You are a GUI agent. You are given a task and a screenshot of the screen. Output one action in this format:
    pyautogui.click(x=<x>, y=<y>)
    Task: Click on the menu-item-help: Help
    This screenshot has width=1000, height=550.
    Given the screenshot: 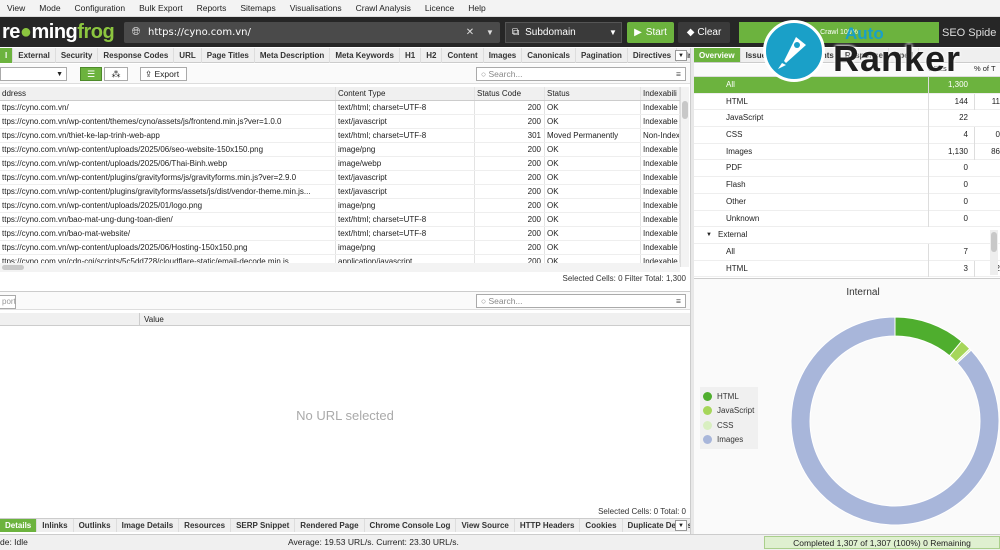 What is the action you would take?
    pyautogui.click(x=476, y=8)
    